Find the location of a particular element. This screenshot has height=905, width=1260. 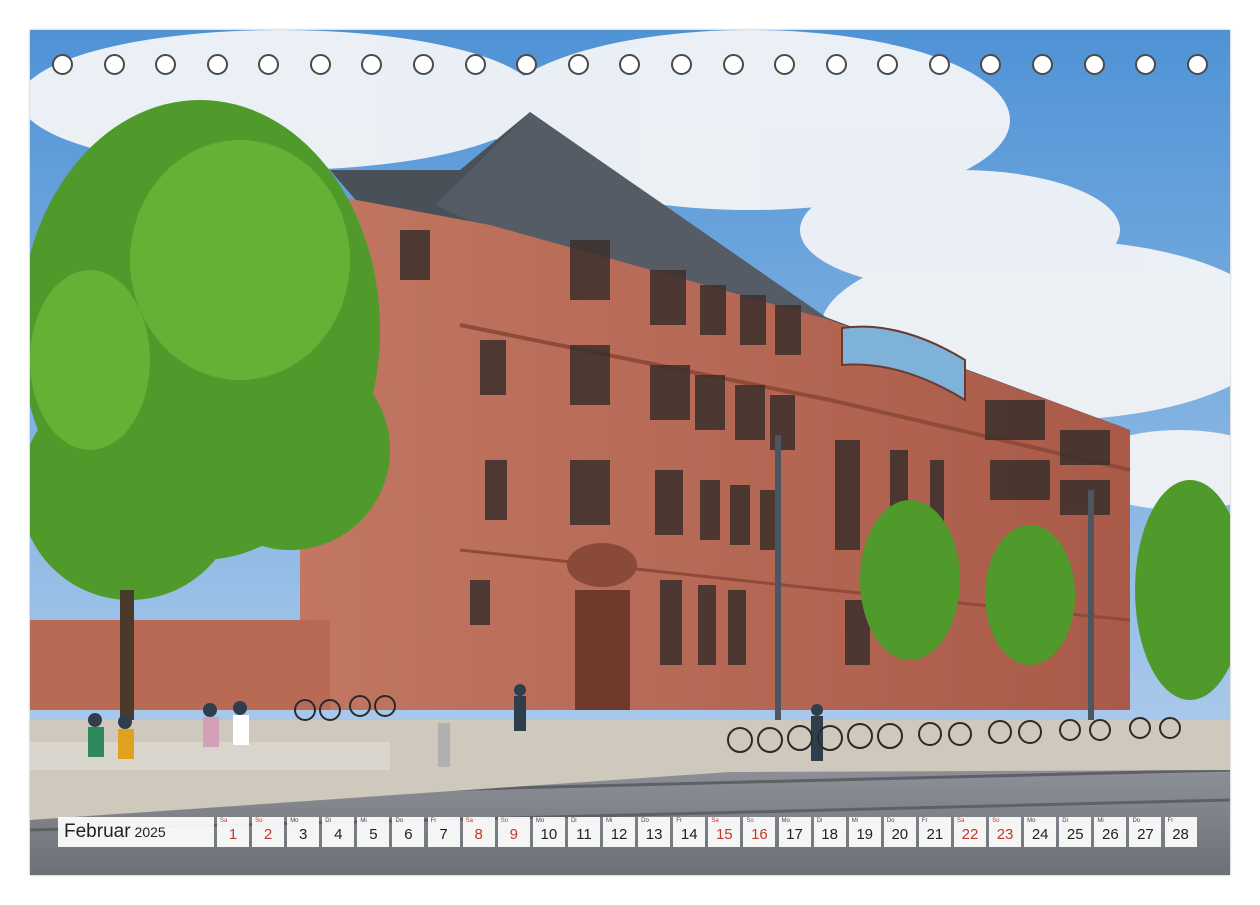

day-number: 14 is located at coordinates (689, 834).